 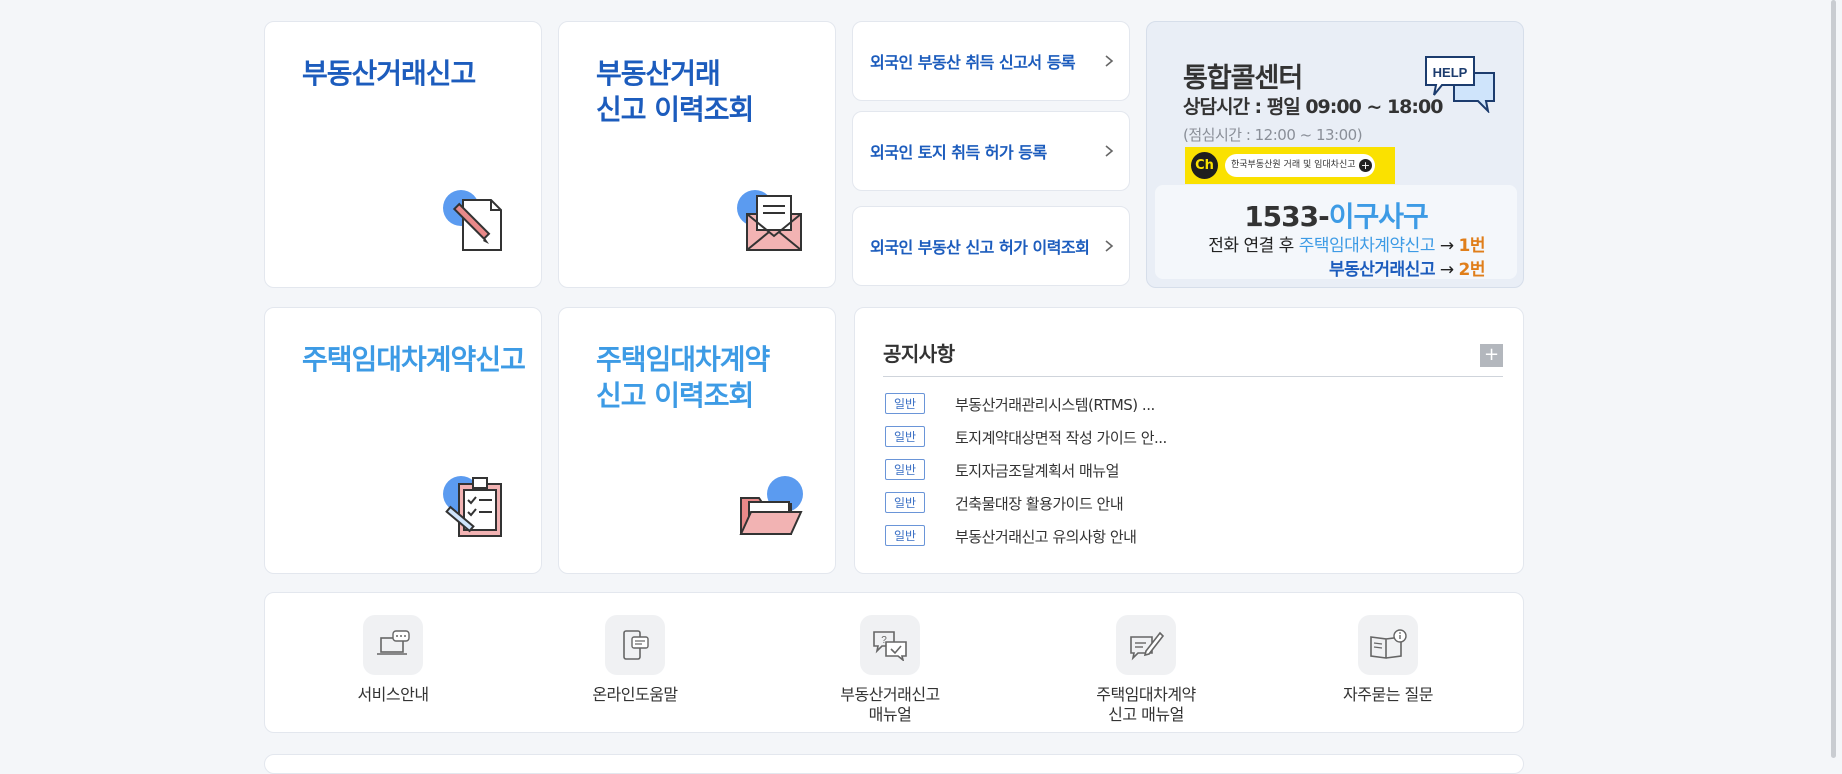 What do you see at coordinates (1243, 78) in the screenshot?
I see `callcenter-title: 통합콜센터` at bounding box center [1243, 78].